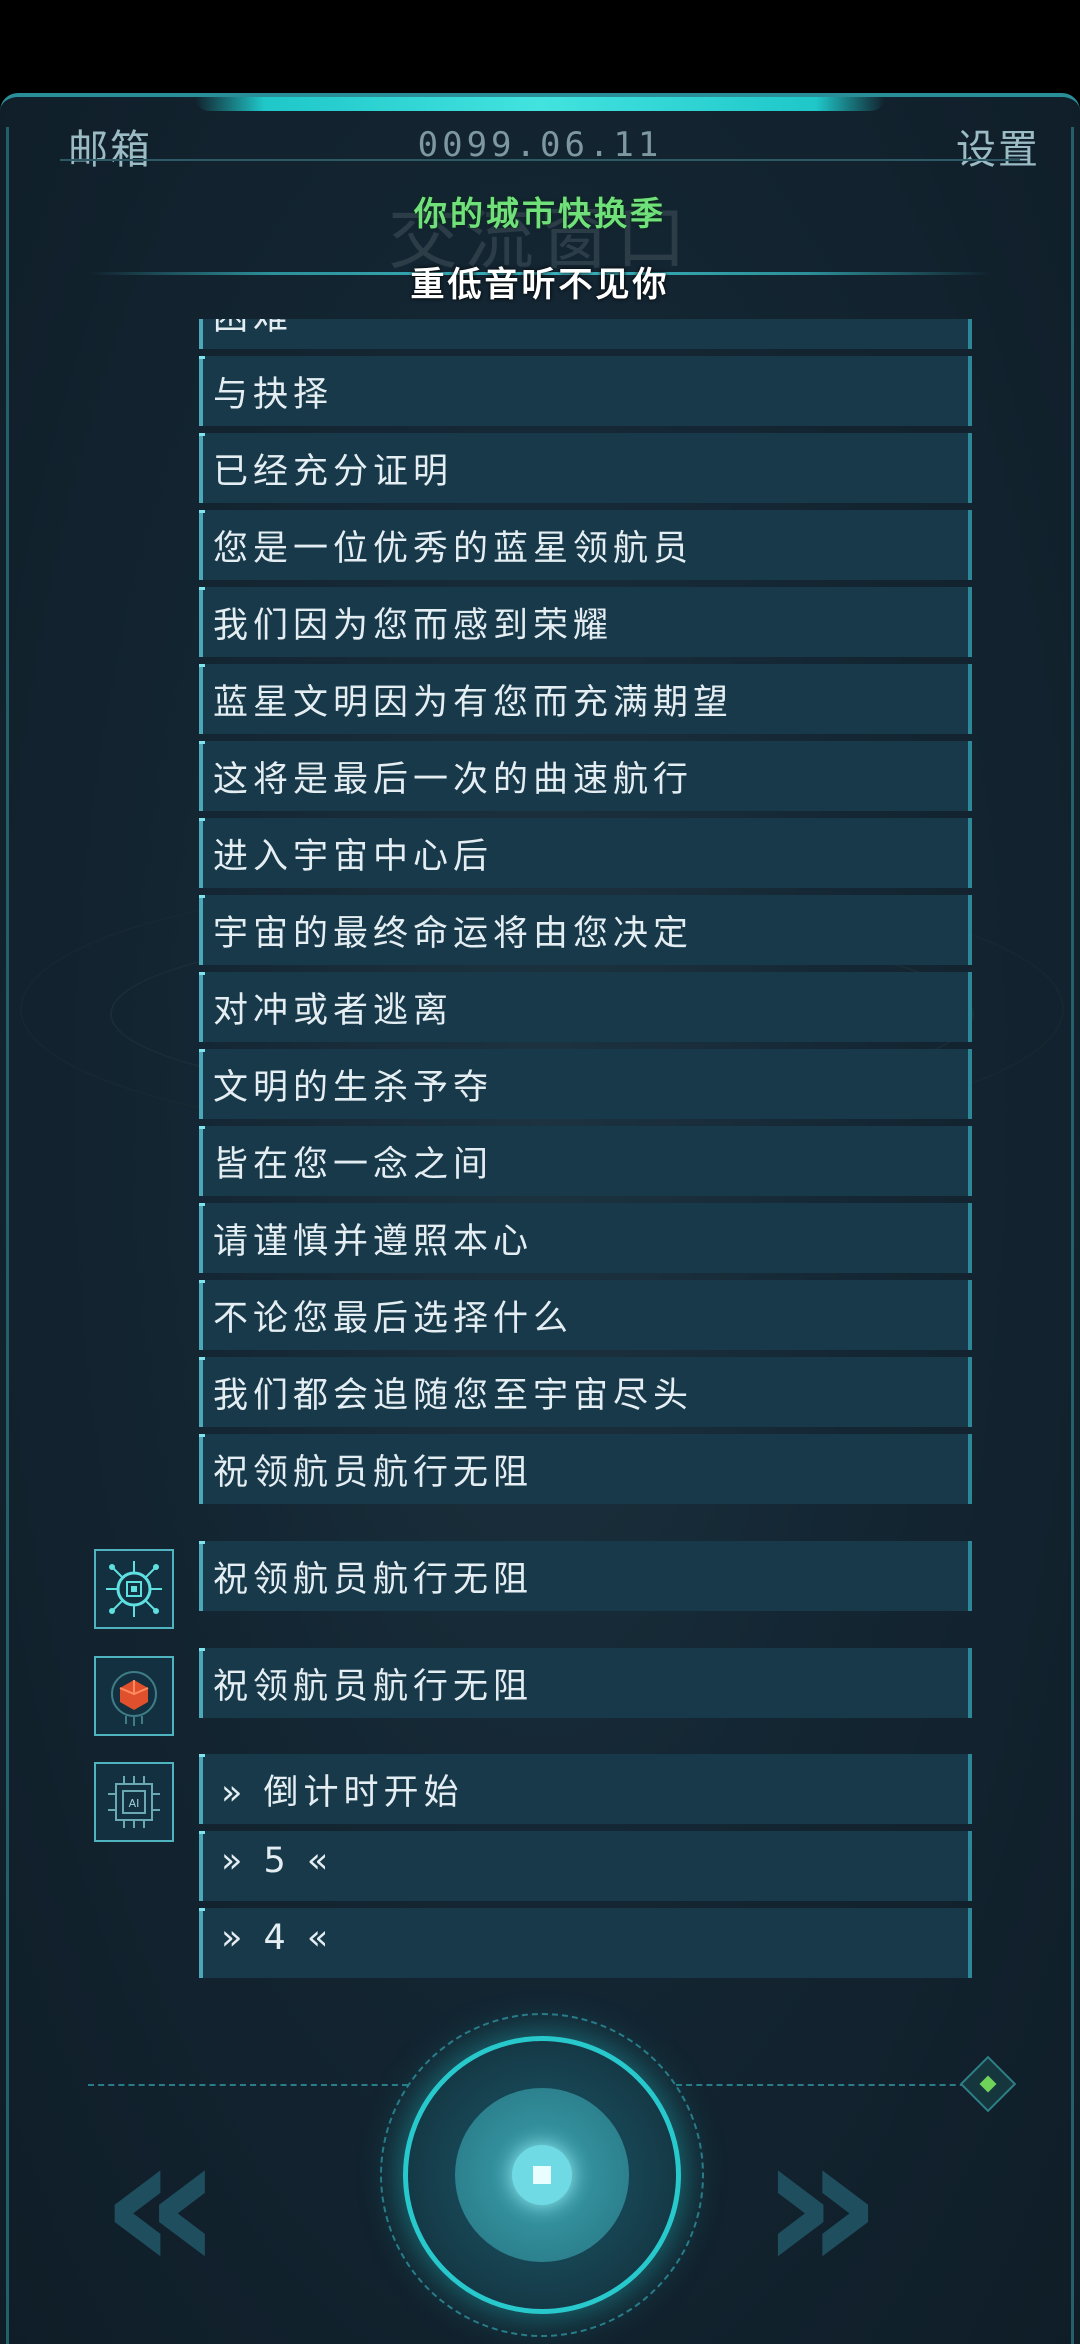  I want to click on message-row: 我们因为您而感到荣耀, so click(585, 622).